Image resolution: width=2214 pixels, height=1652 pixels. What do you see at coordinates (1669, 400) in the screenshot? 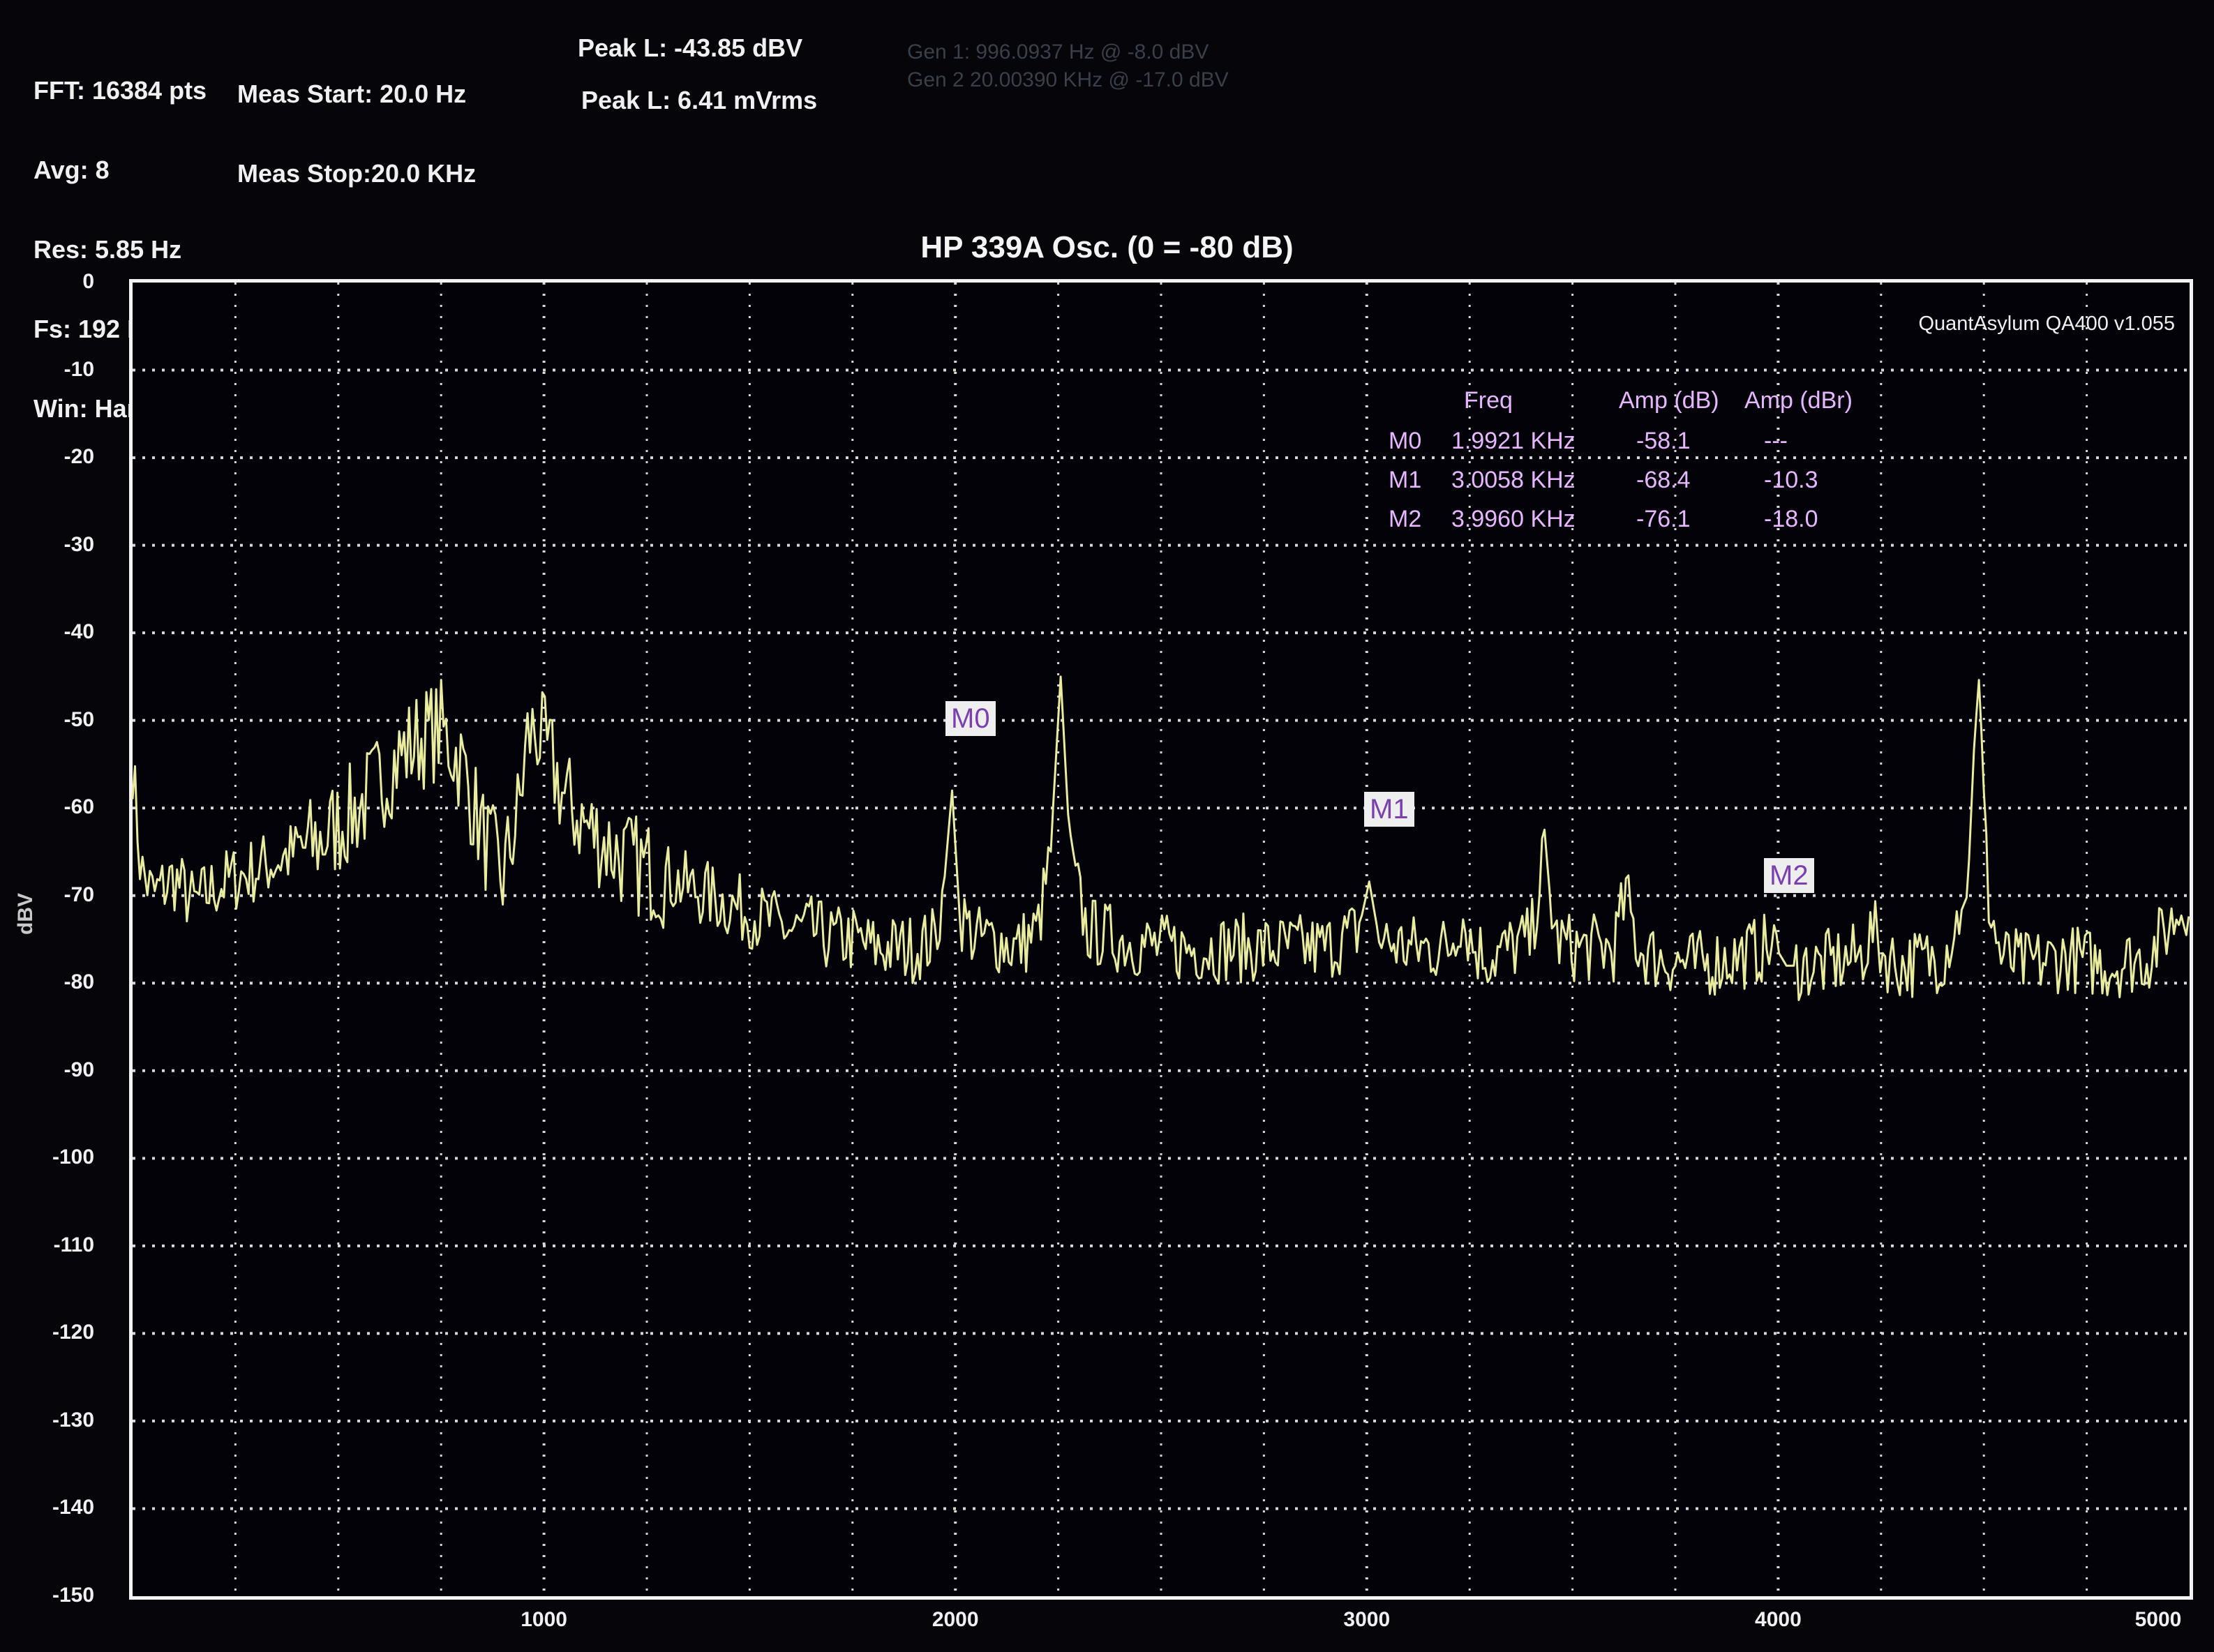
I see `header-amp-db: Amp (dB)` at bounding box center [1669, 400].